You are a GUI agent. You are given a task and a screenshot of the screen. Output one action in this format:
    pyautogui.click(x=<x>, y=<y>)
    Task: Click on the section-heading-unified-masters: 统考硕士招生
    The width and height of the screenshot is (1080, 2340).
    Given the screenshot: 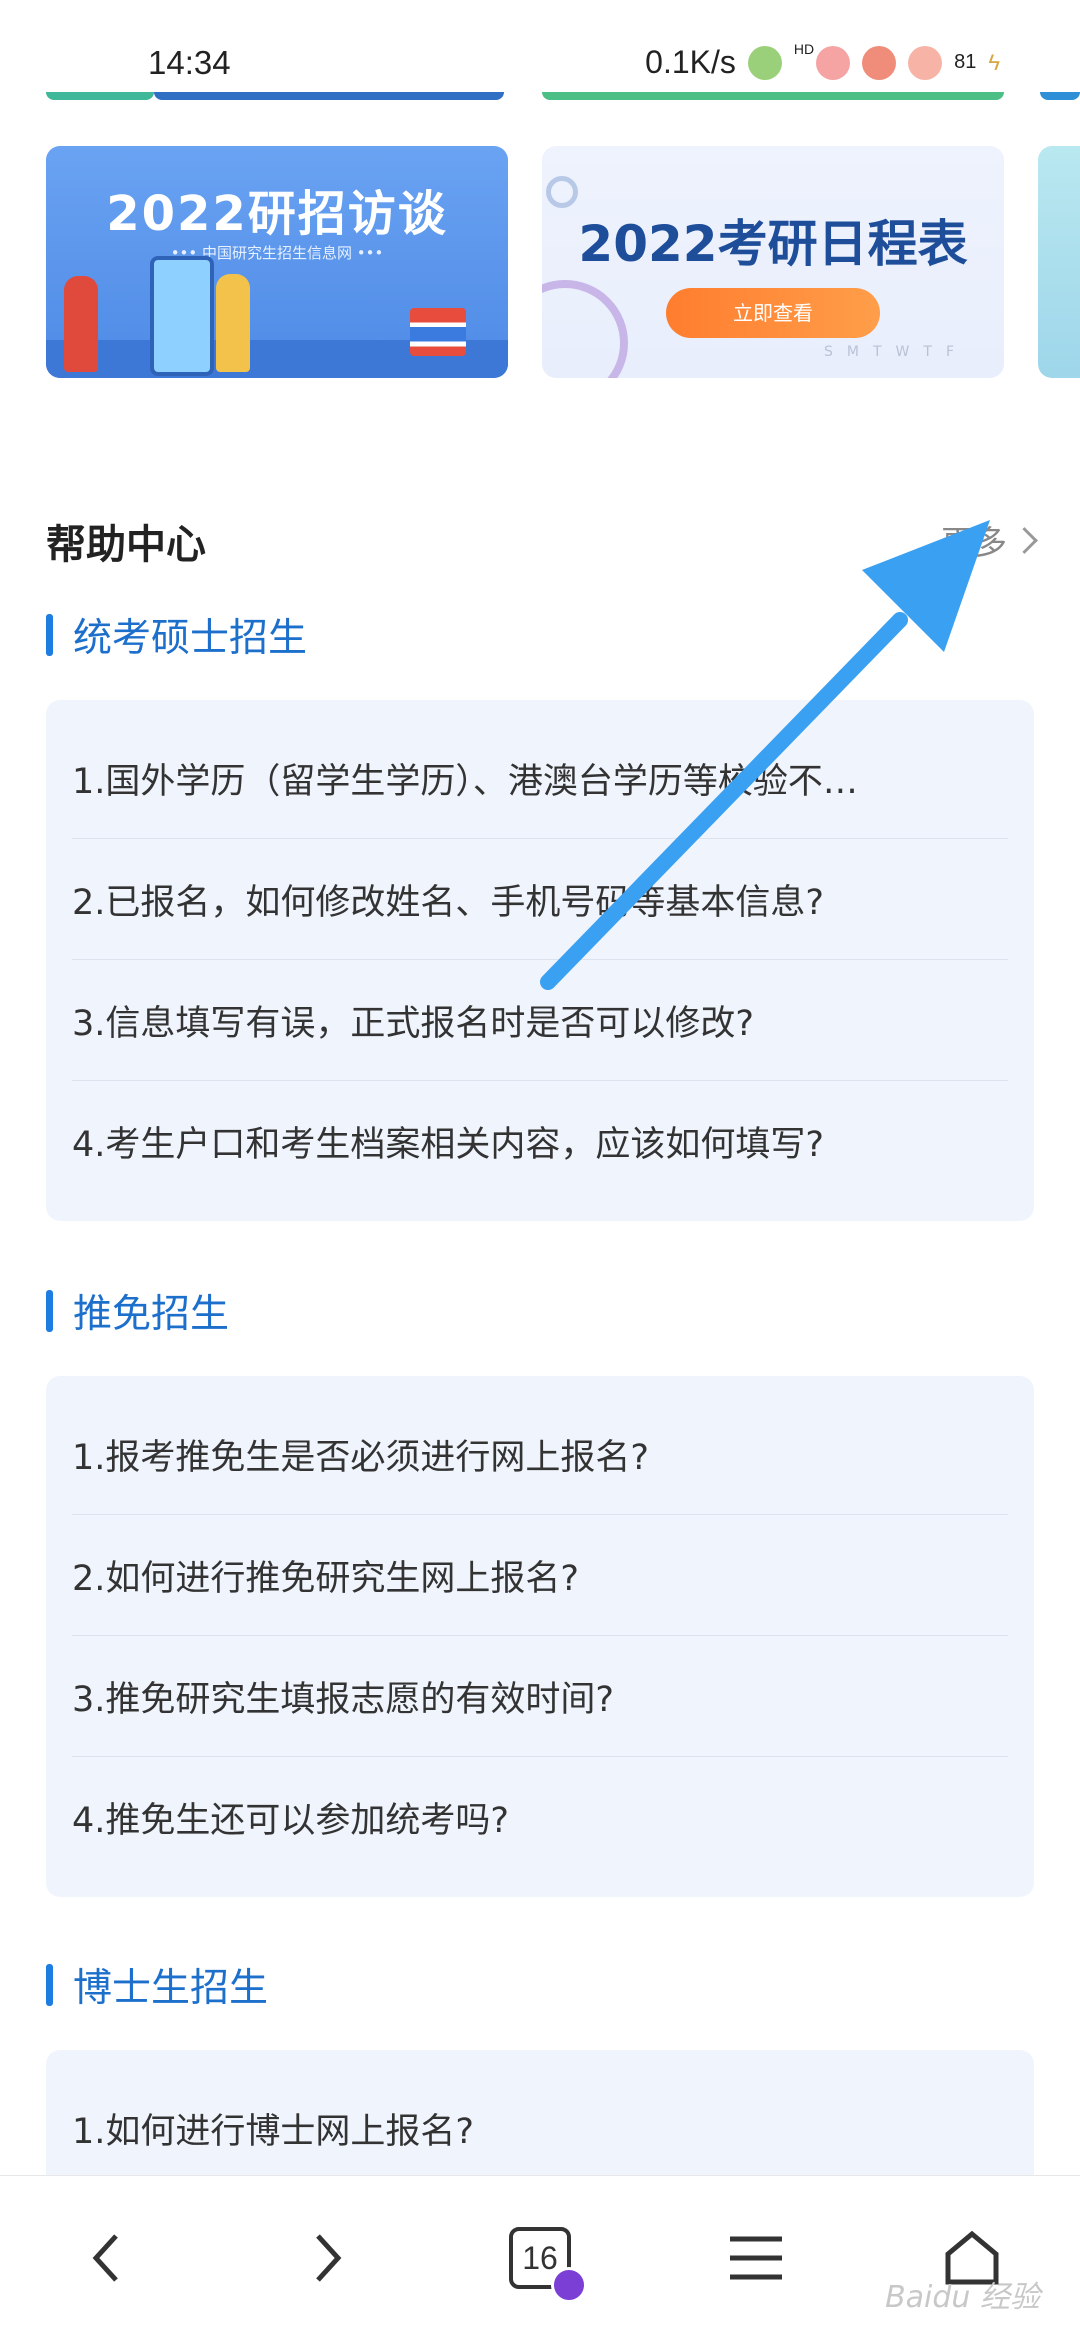 What is the action you would take?
    pyautogui.click(x=177, y=635)
    